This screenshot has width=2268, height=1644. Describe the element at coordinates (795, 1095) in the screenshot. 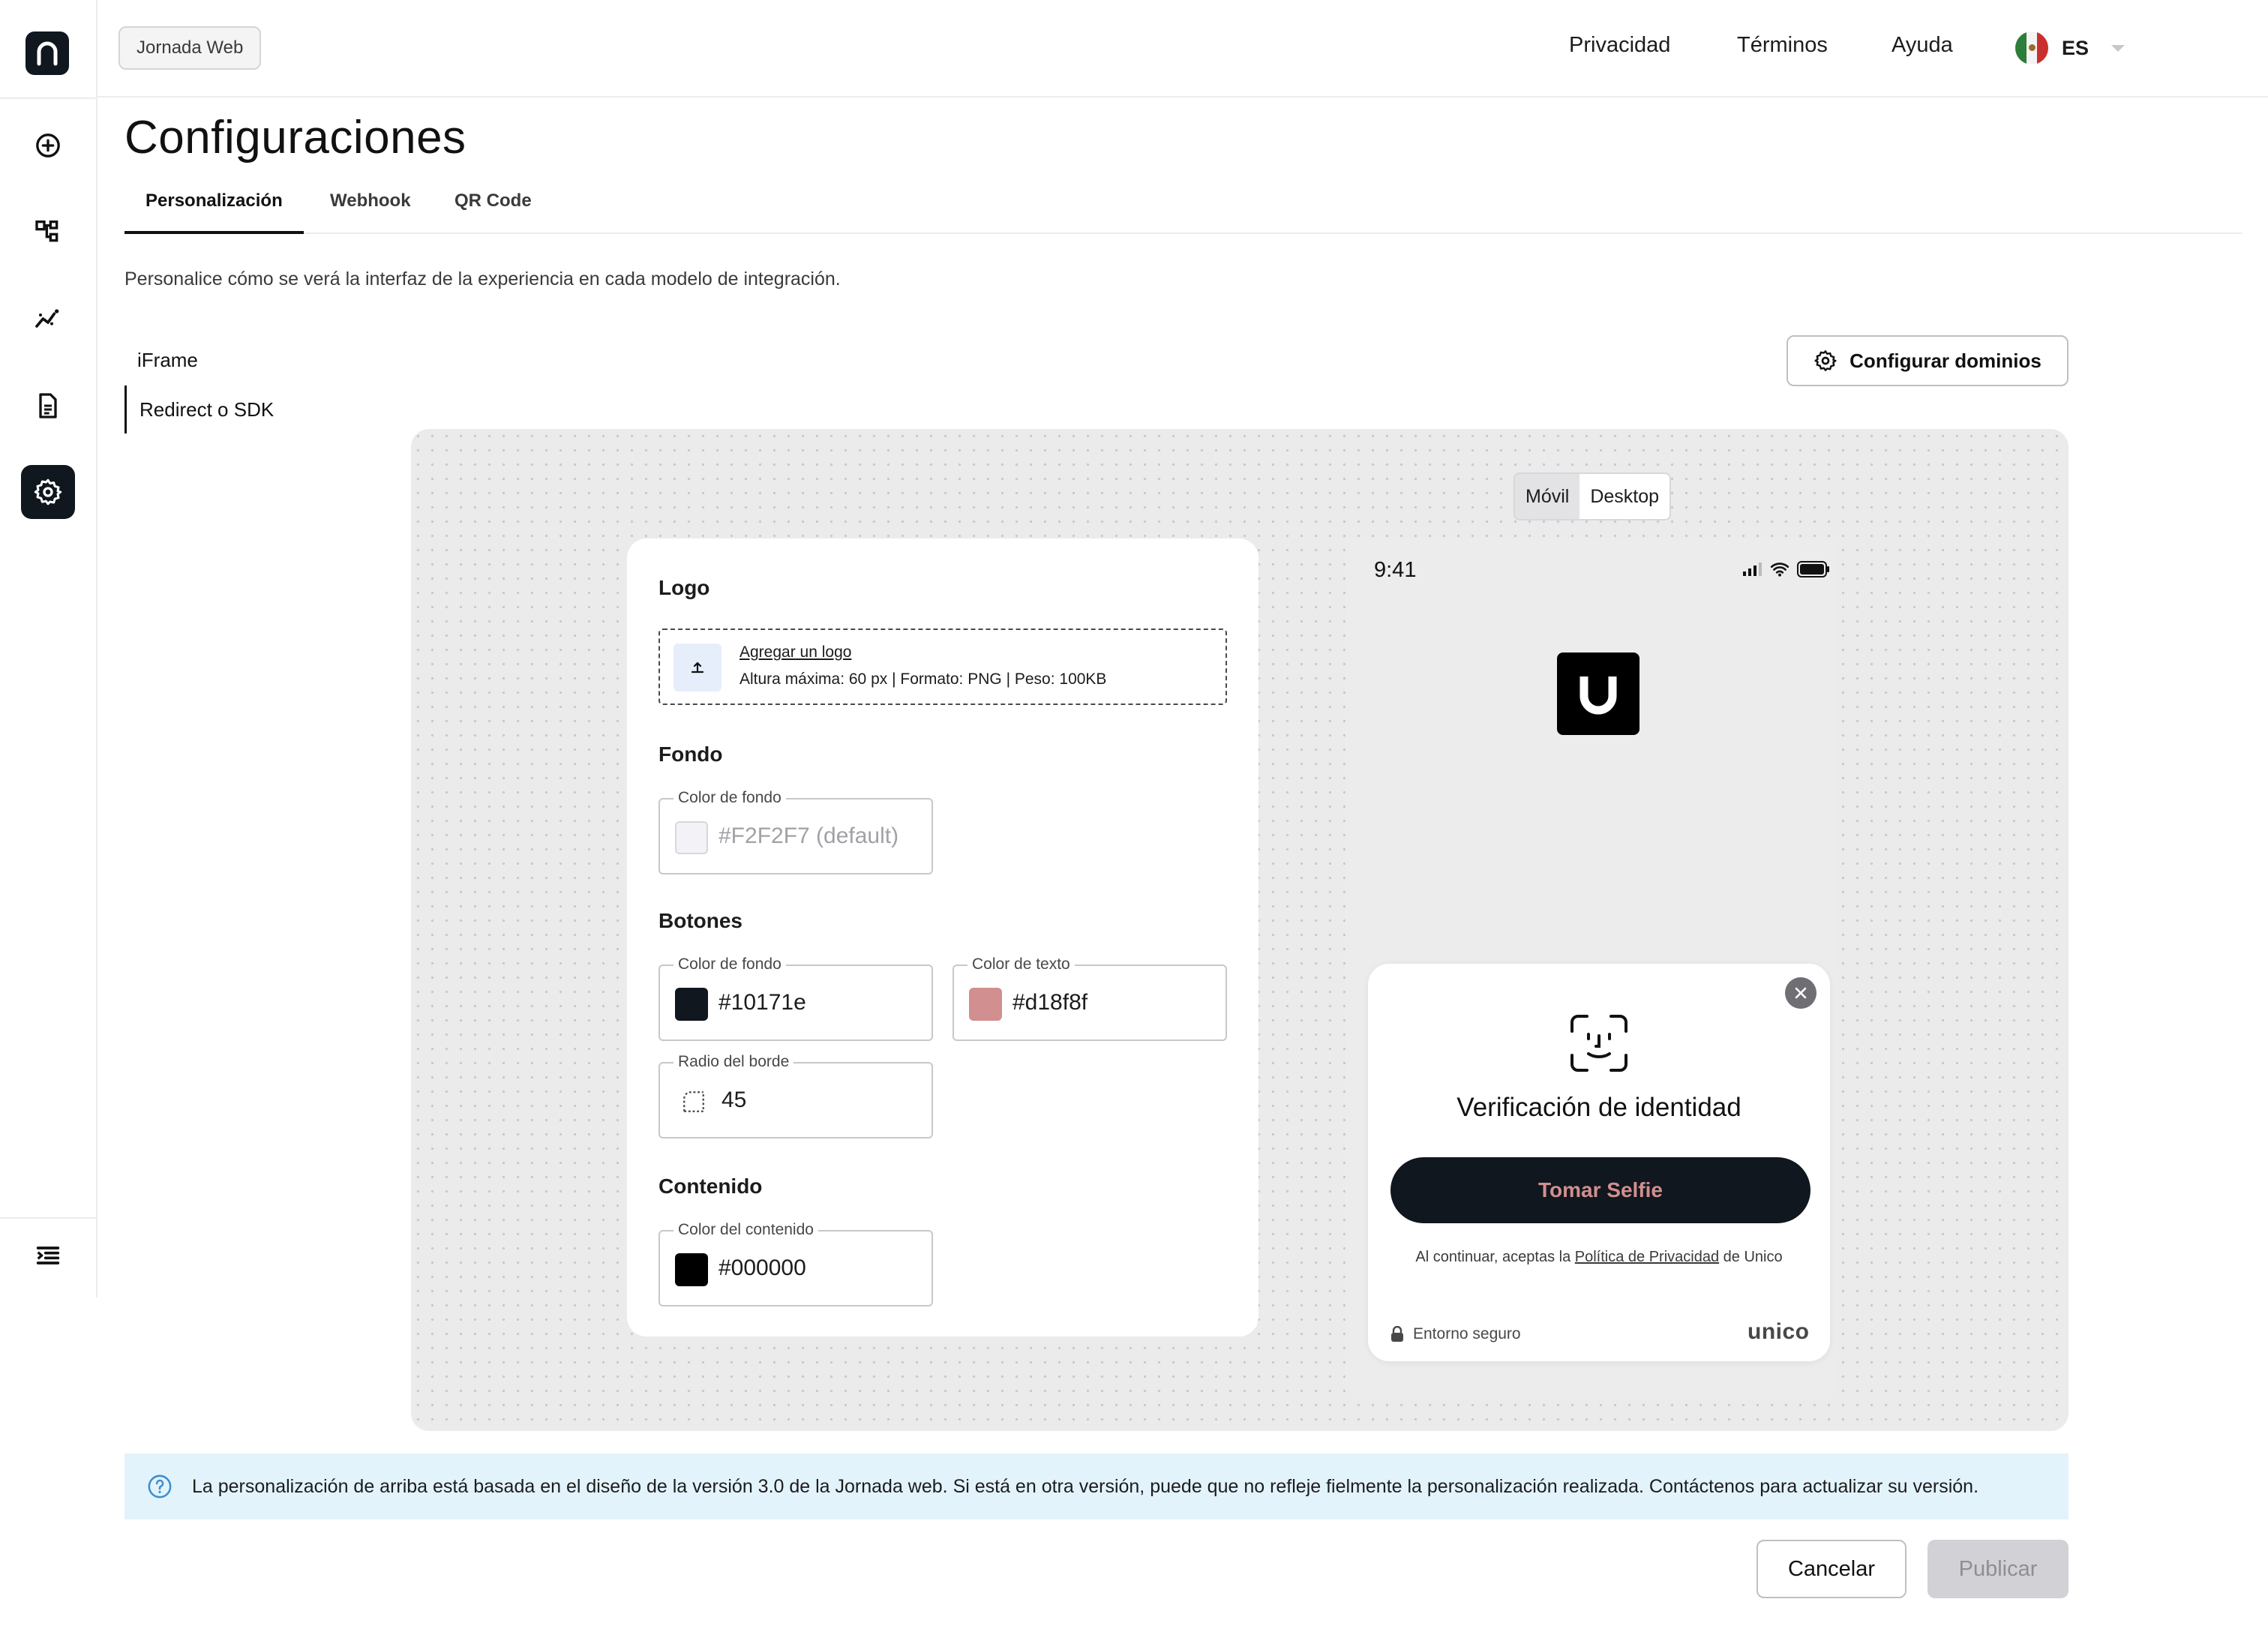

I see `border-radius-field: Radio del borde 45` at that location.